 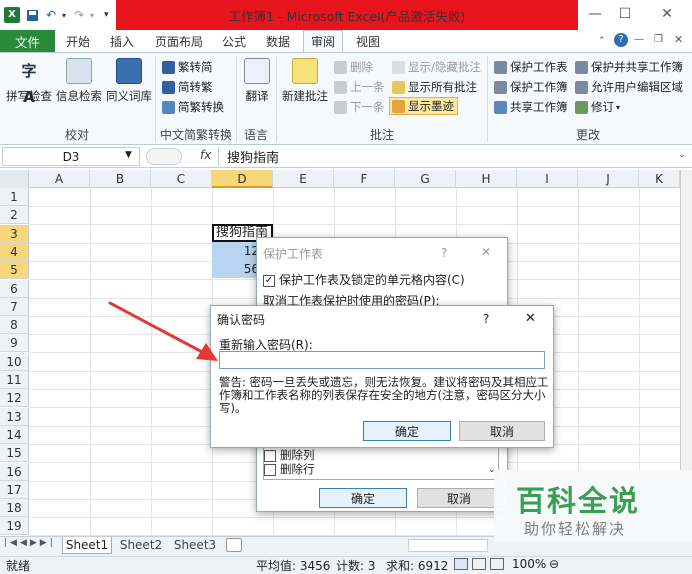 What do you see at coordinates (128, 155) in the screenshot?
I see `name-box-dropdown-icon: ▼` at bounding box center [128, 155].